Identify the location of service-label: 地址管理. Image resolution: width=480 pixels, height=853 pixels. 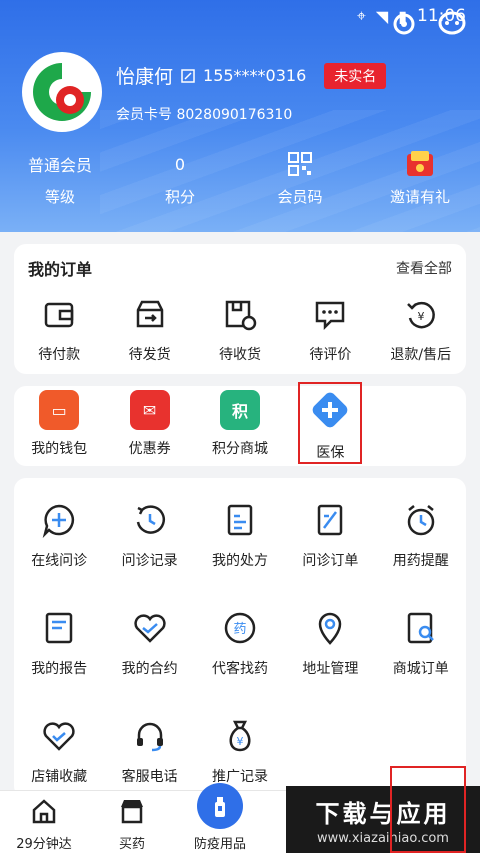
(330, 669).